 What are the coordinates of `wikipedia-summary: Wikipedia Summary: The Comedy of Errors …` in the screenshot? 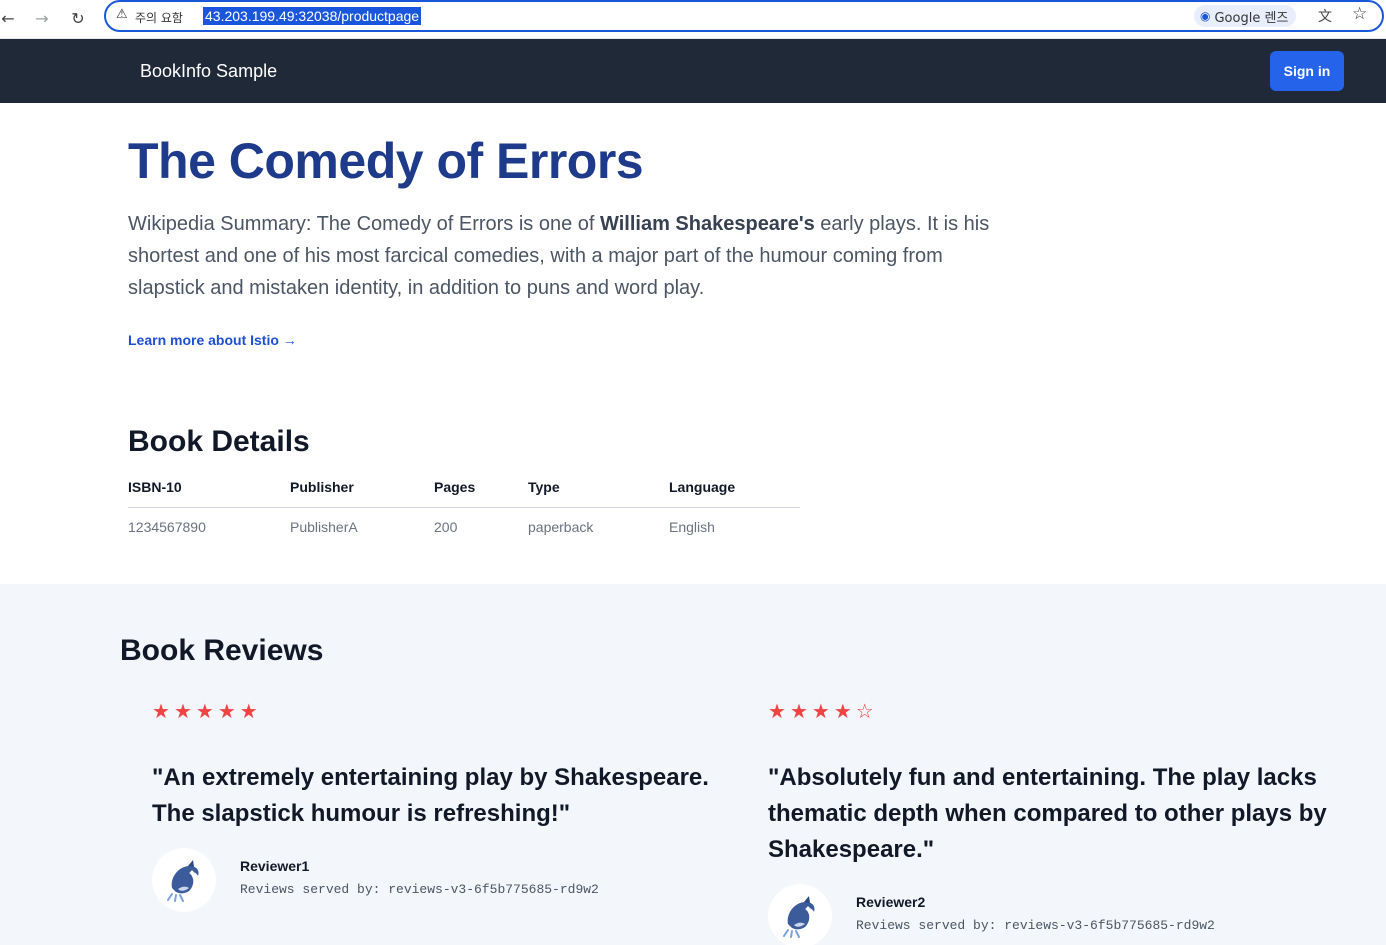 It's located at (573, 256).